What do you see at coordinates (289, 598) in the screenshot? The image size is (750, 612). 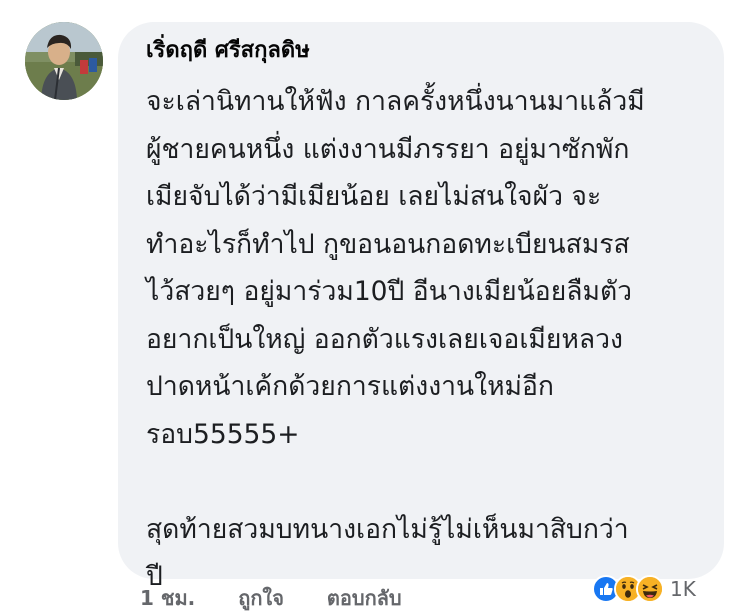 I see `comment-actions: 1 ชม. ถูกใจ ตอบกลับ` at bounding box center [289, 598].